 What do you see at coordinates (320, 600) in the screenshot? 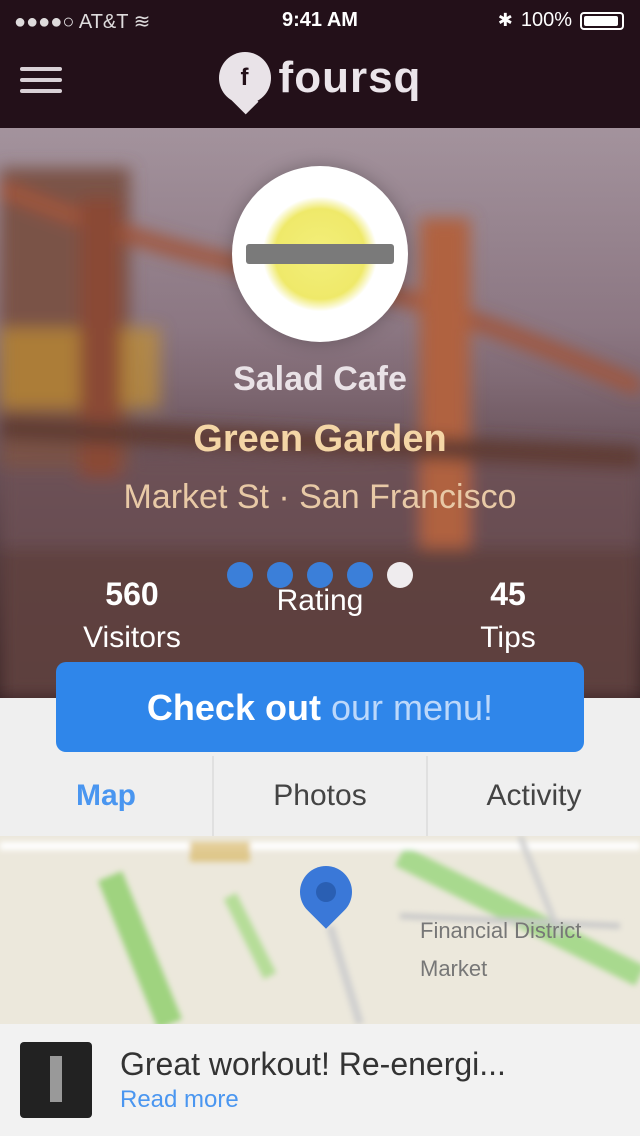
I see `stat-label: Rating` at bounding box center [320, 600].